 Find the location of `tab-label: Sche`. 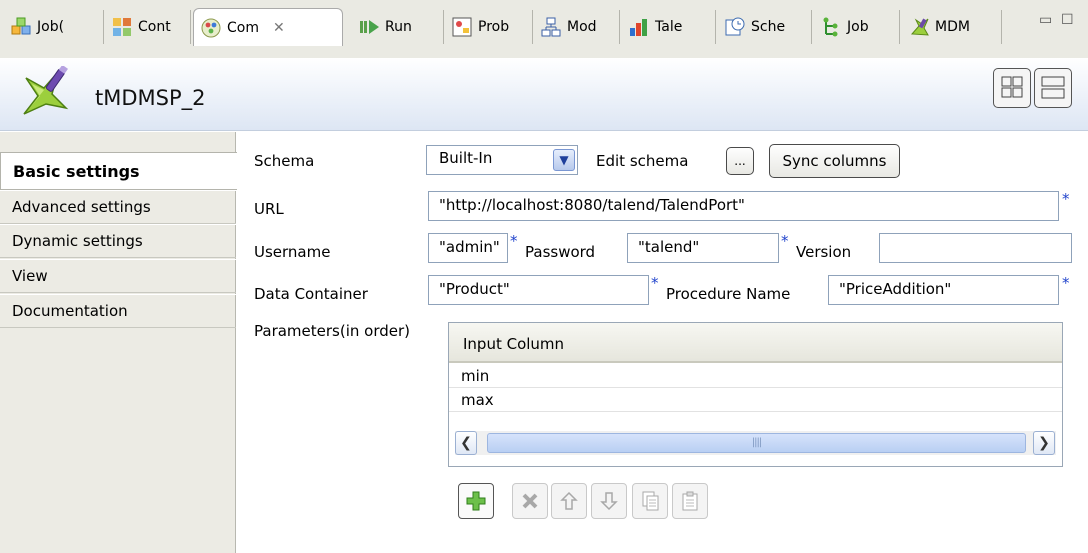

tab-label: Sche is located at coordinates (768, 27).